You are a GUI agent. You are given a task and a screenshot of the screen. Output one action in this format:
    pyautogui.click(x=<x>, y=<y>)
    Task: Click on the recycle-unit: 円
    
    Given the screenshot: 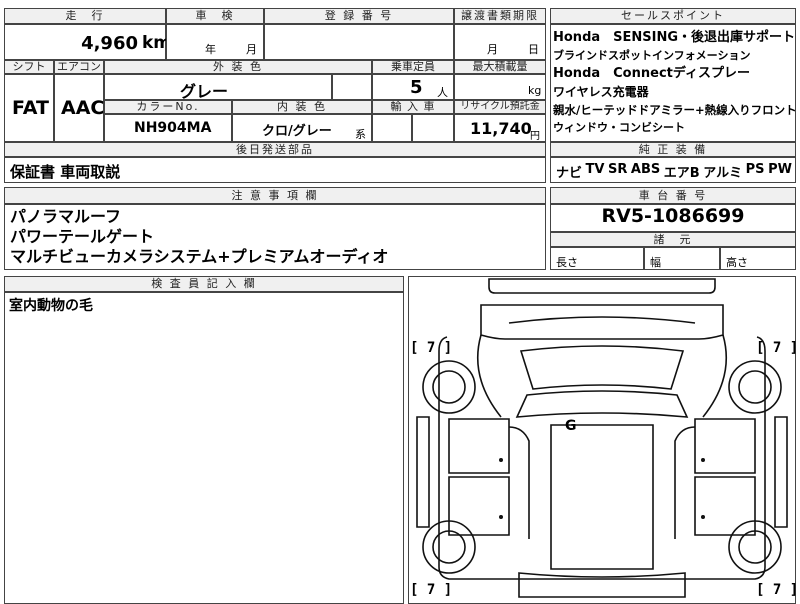 What is the action you would take?
    pyautogui.click(x=535, y=136)
    